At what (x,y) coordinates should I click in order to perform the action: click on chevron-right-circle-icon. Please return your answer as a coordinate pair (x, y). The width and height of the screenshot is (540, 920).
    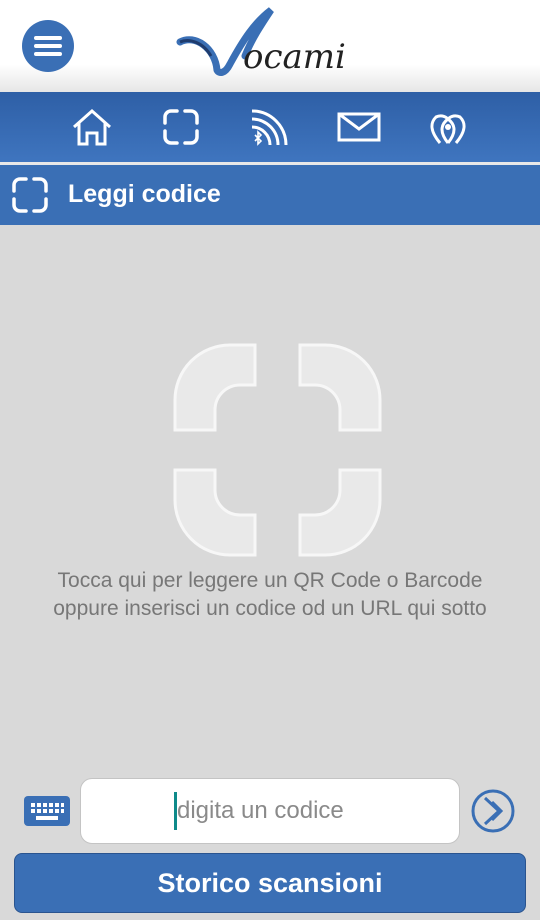
    Looking at the image, I should click on (493, 811).